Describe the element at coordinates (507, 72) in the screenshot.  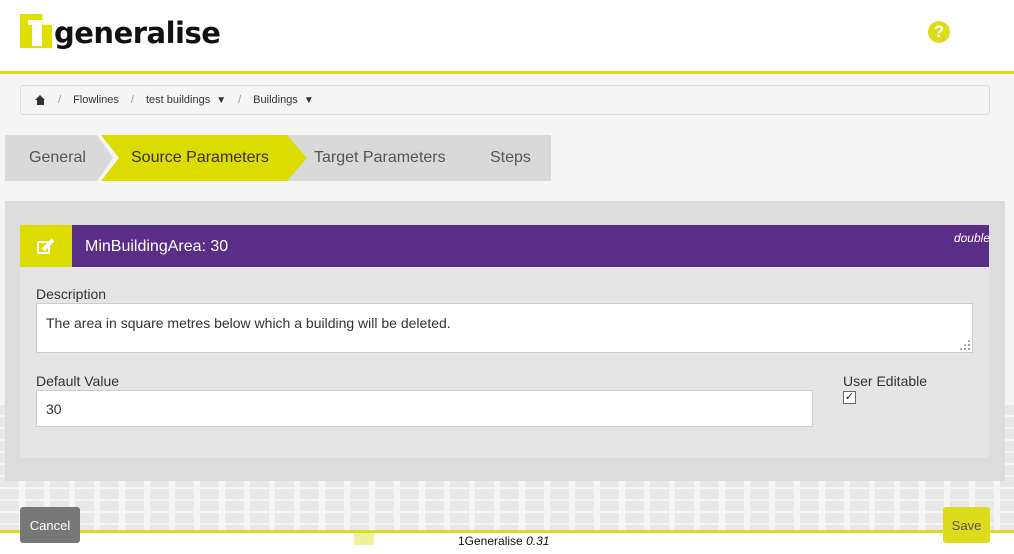
I see `header-divider` at that location.